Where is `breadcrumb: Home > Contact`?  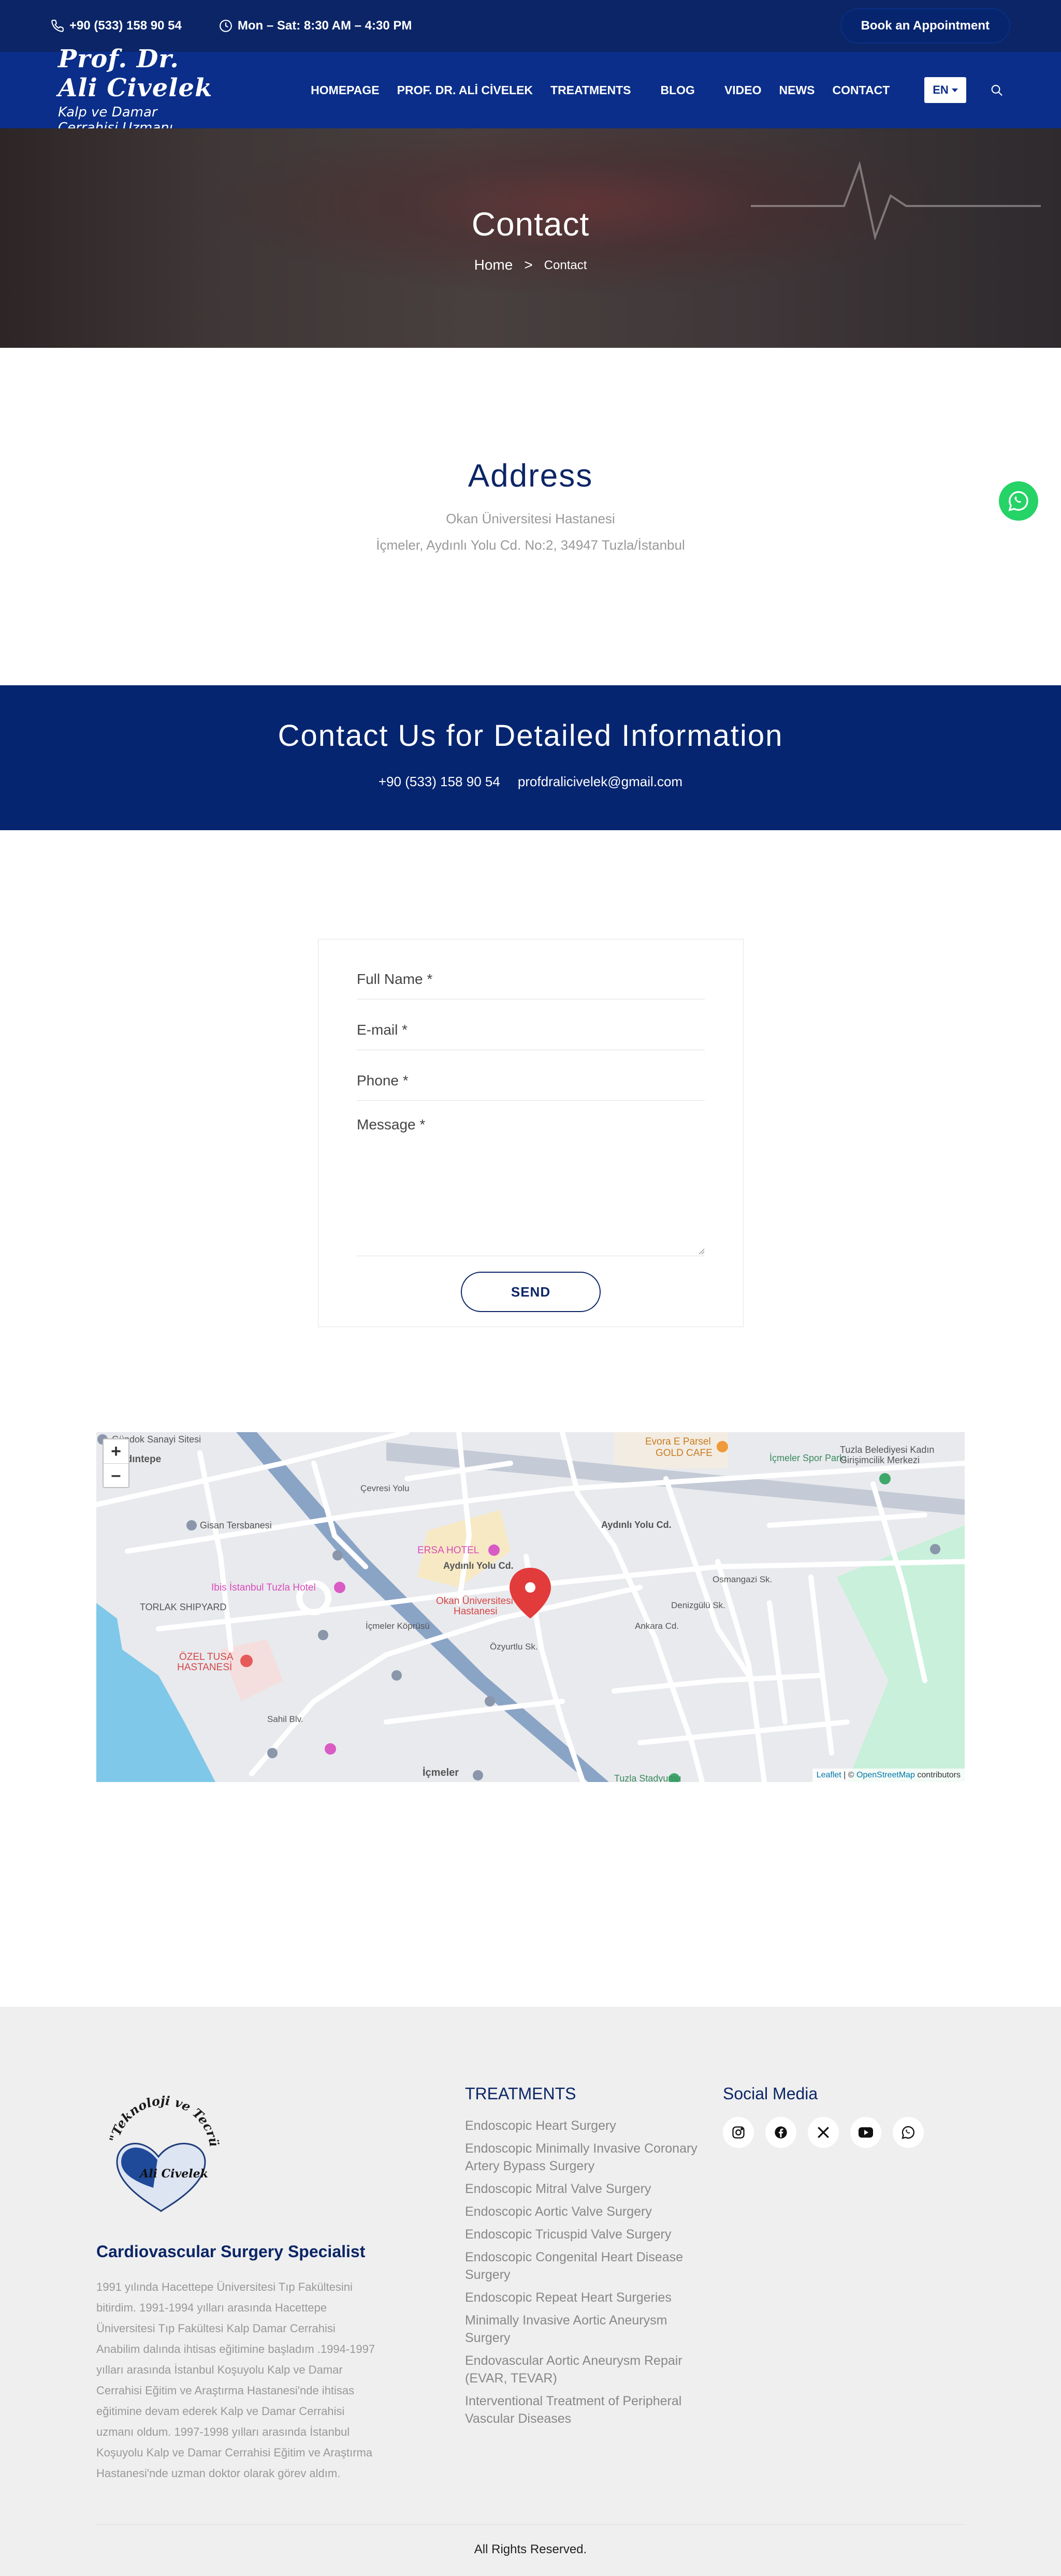 breadcrumb: Home > Contact is located at coordinates (530, 265).